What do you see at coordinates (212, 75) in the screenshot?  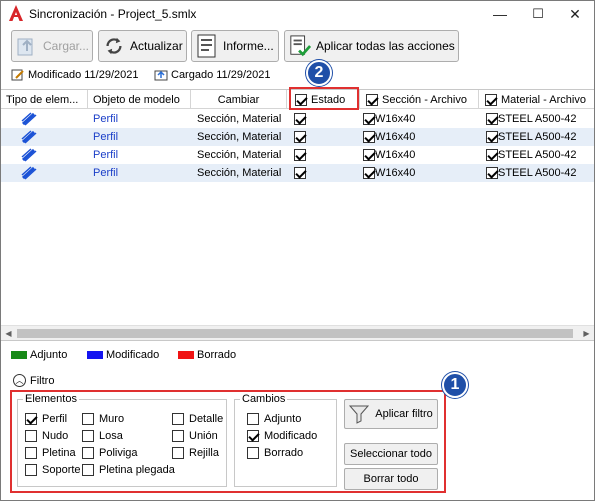 I see `loaded-status: Cargado 11/29/2021` at bounding box center [212, 75].